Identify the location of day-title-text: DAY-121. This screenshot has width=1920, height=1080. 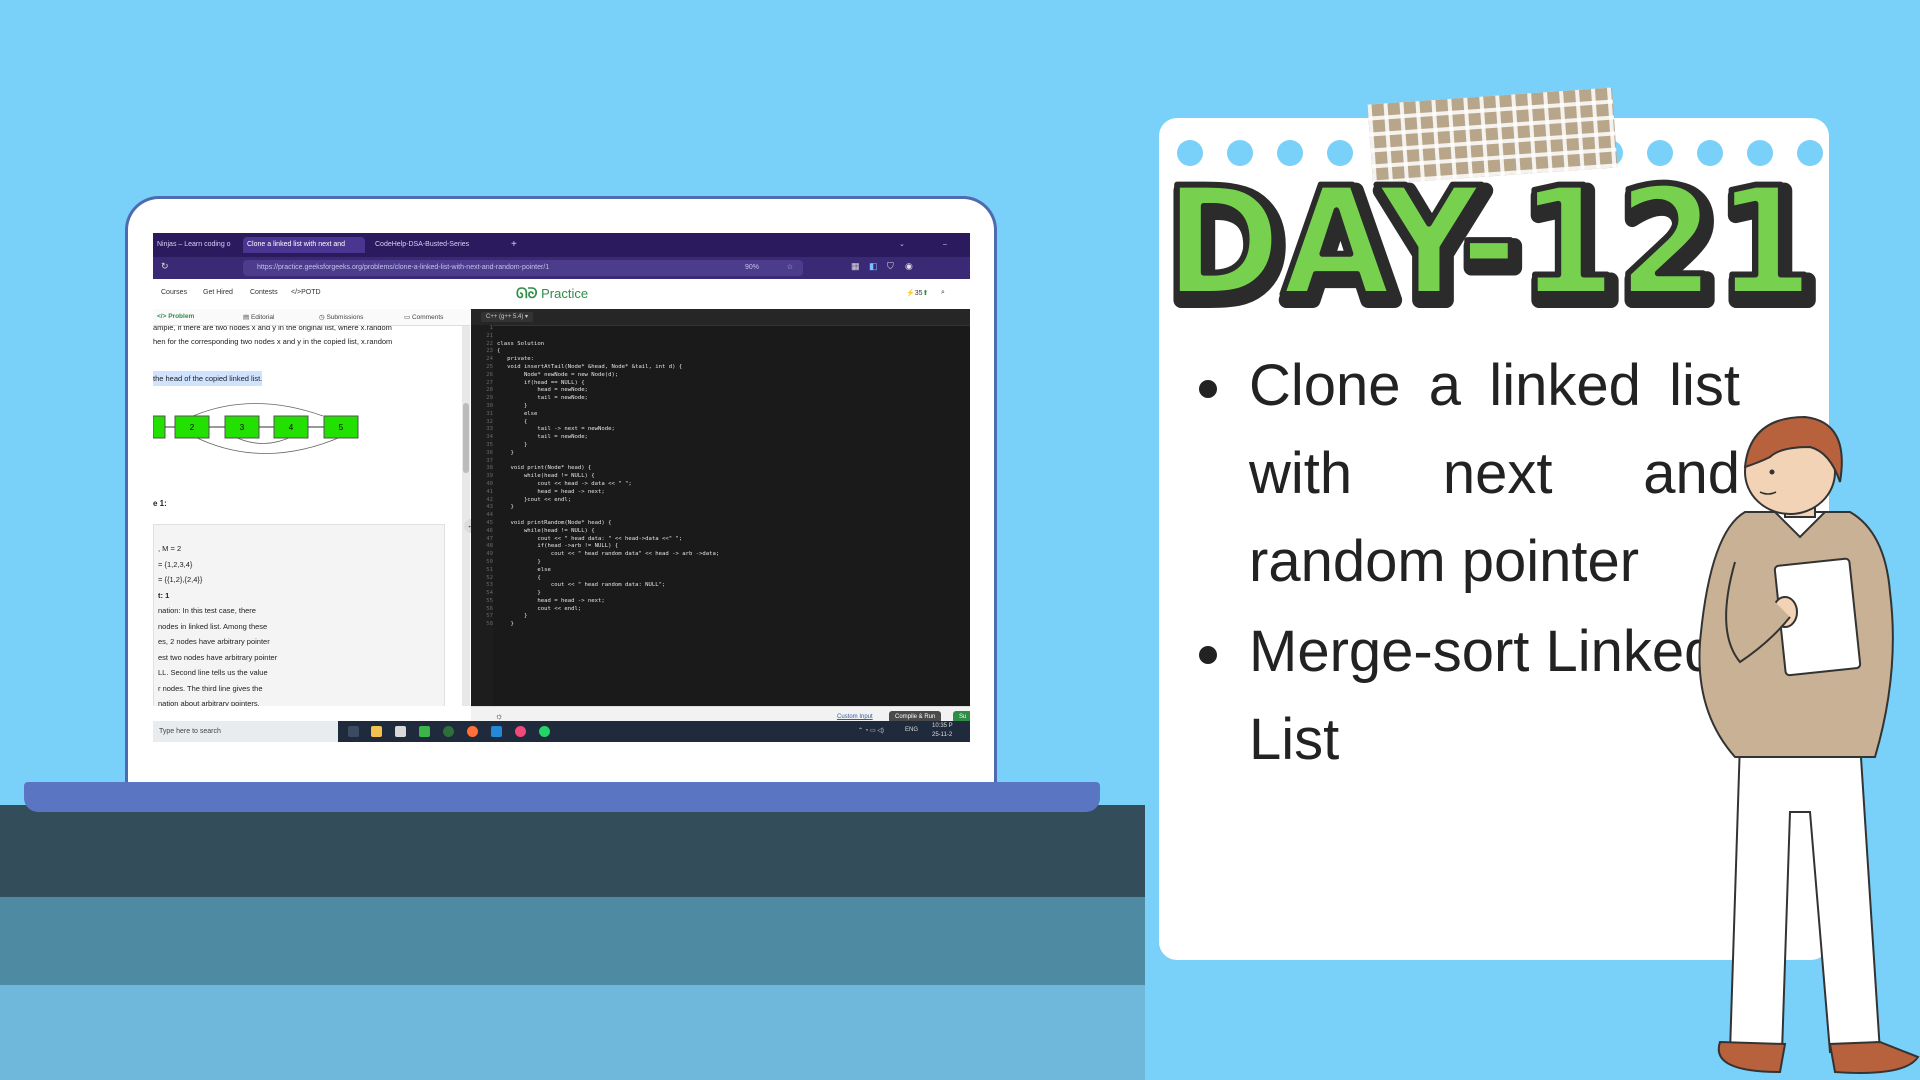
(1489, 240).